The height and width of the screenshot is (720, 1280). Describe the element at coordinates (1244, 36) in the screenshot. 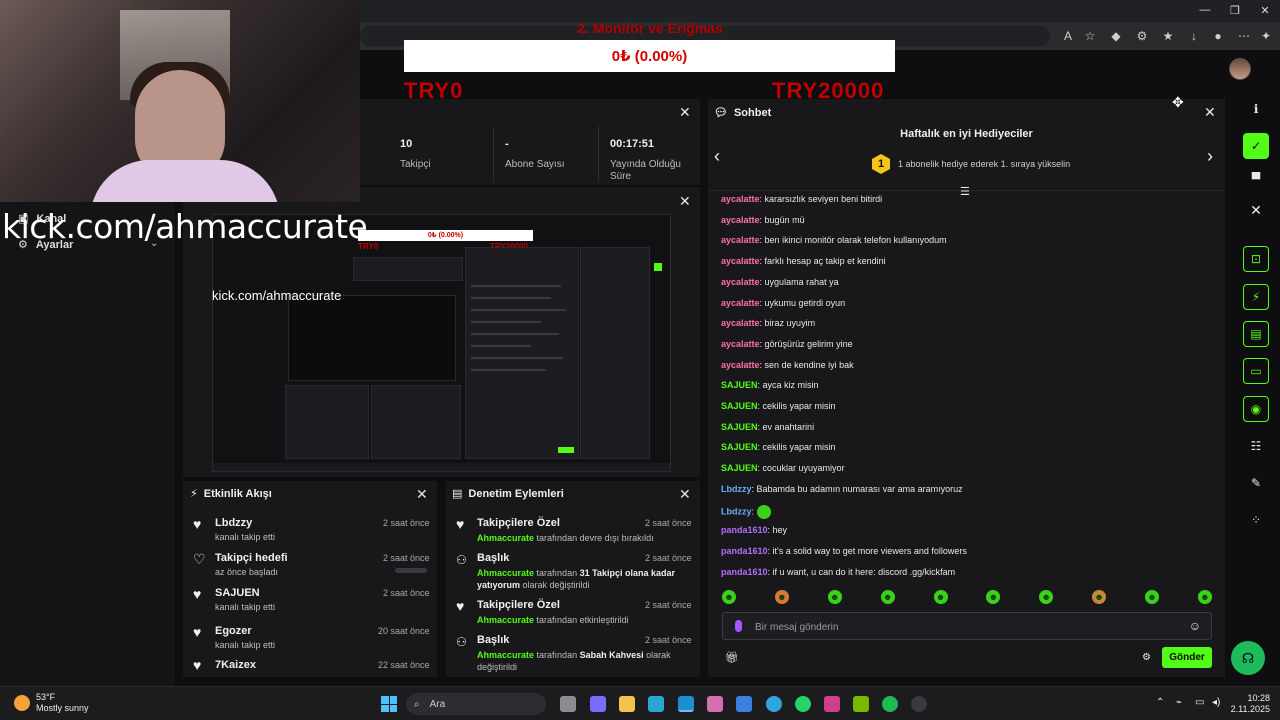

I see `menu-dots-icon: ⋯` at that location.